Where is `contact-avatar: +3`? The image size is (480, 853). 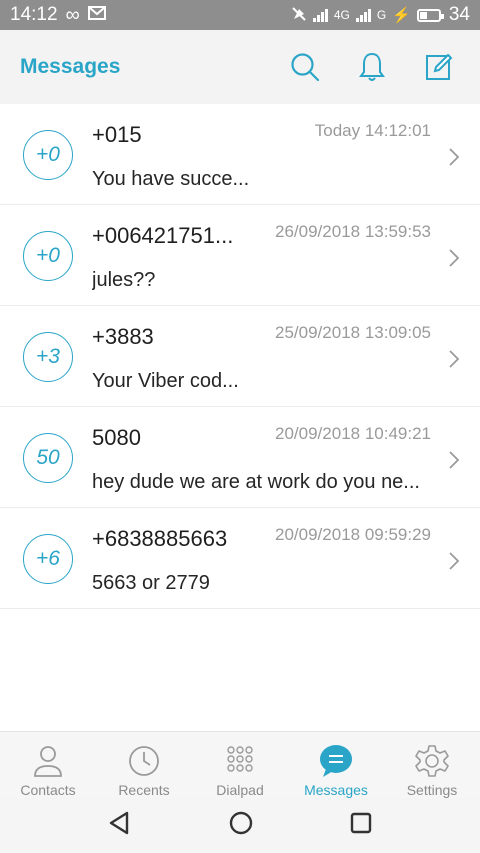
contact-avatar: +3 is located at coordinates (48, 357).